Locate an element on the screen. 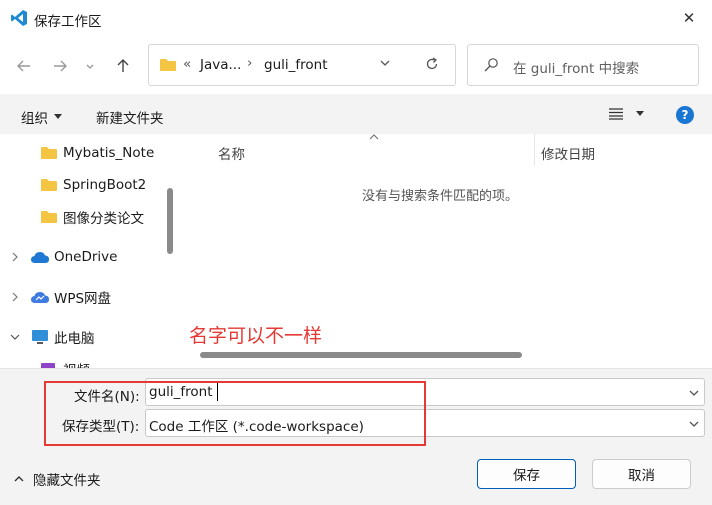 The width and height of the screenshot is (712, 505). title-bar: 保存工作区 ✕ is located at coordinates (356, 18).